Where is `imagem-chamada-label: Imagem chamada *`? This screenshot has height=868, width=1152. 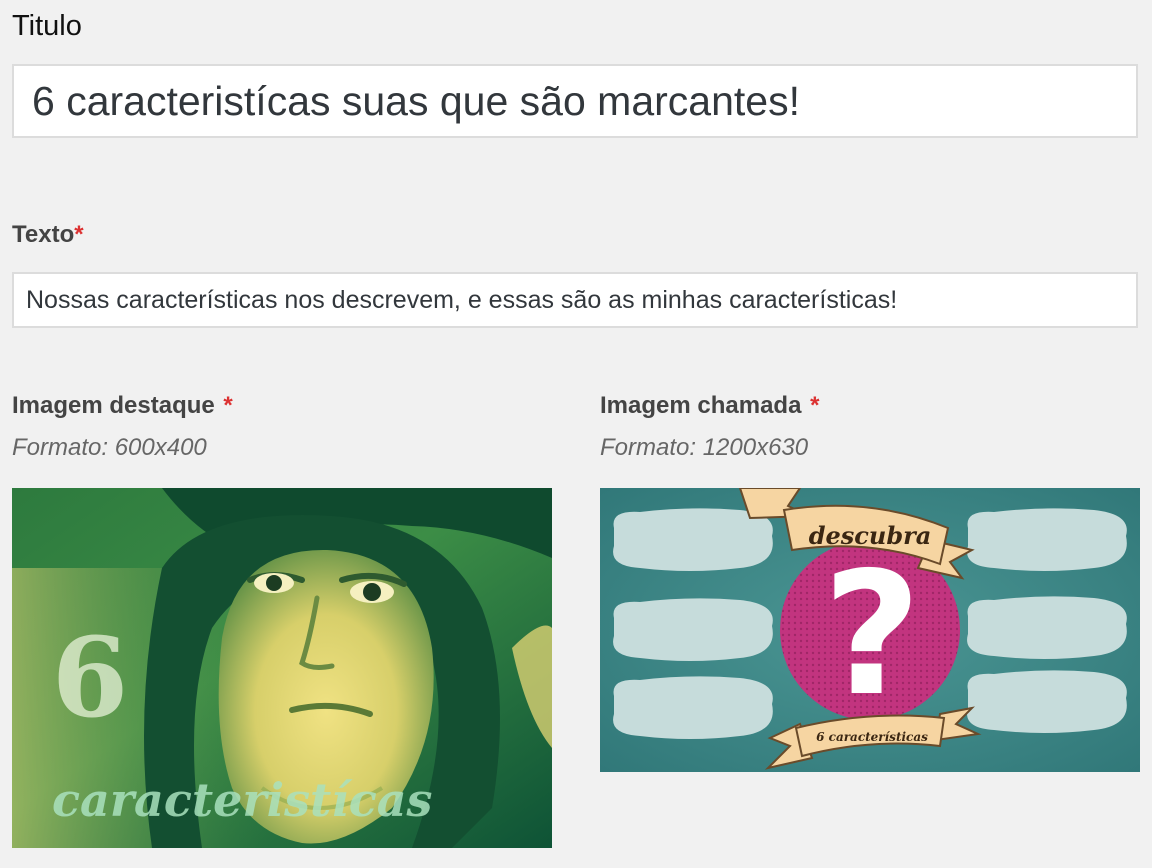 imagem-chamada-label: Imagem chamada * is located at coordinates (709, 406).